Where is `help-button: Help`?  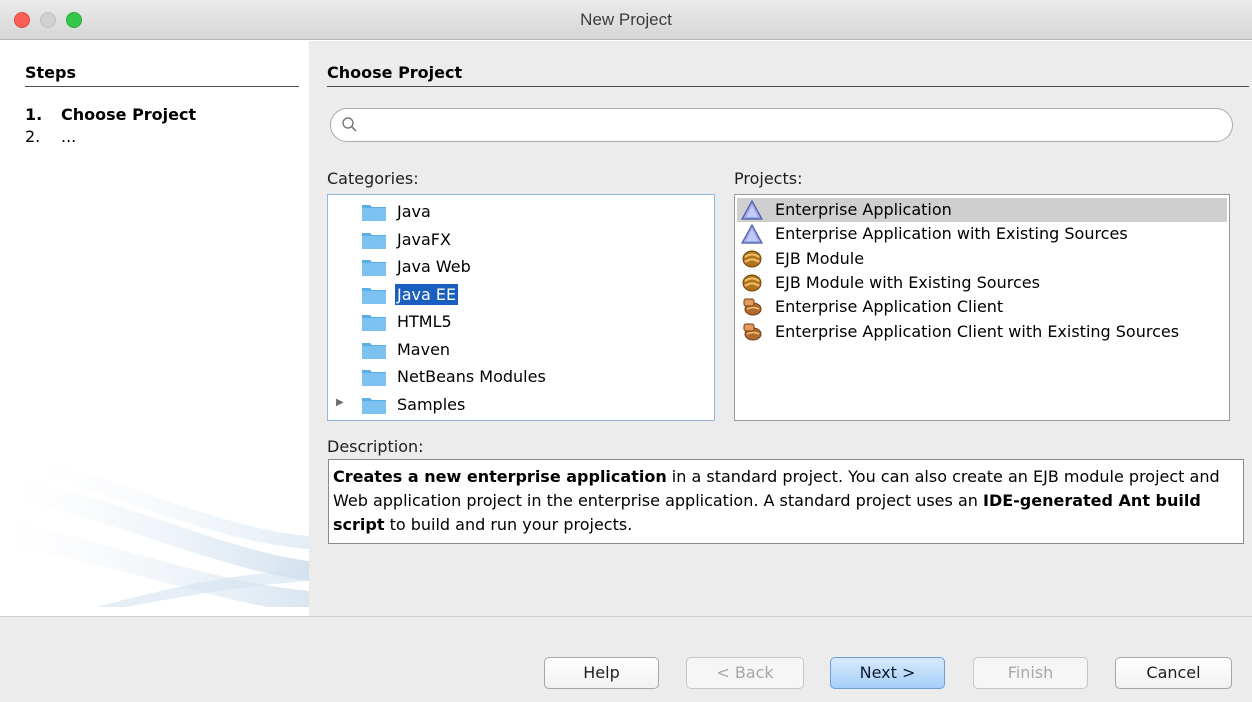
help-button: Help is located at coordinates (601, 673).